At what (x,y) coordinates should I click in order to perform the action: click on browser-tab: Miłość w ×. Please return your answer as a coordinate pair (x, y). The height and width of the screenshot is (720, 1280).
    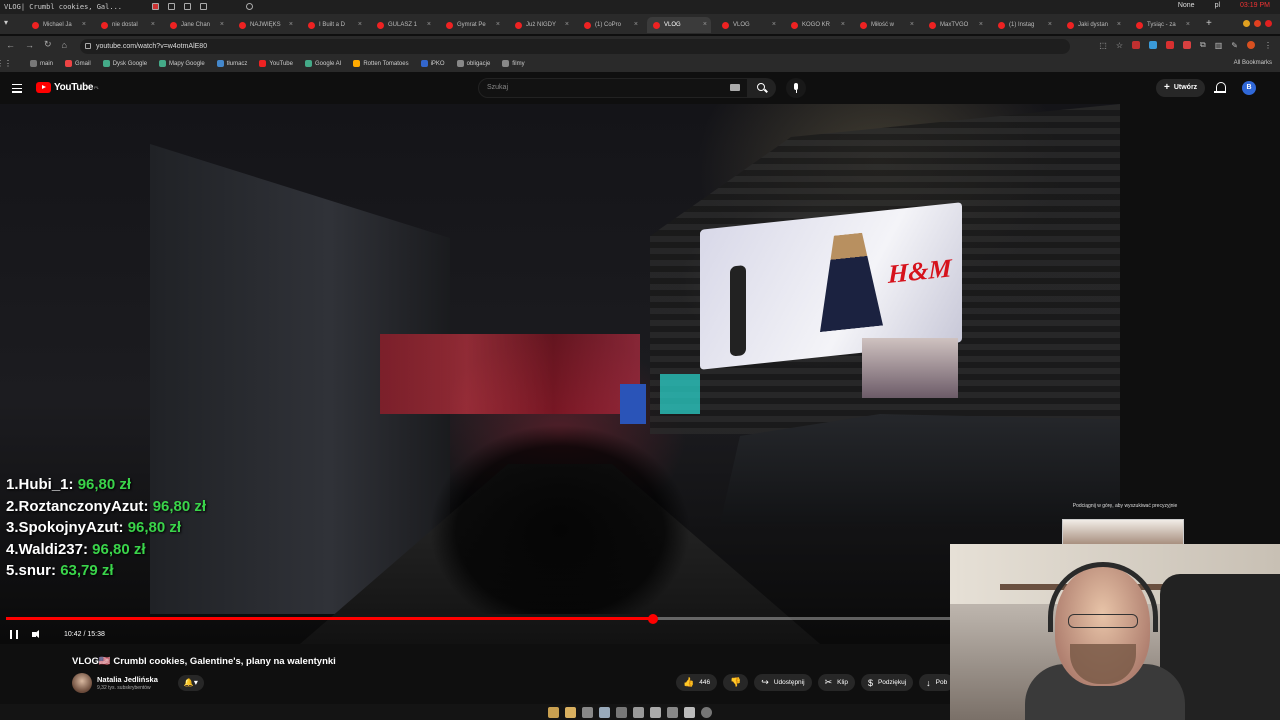
    Looking at the image, I should click on (886, 25).